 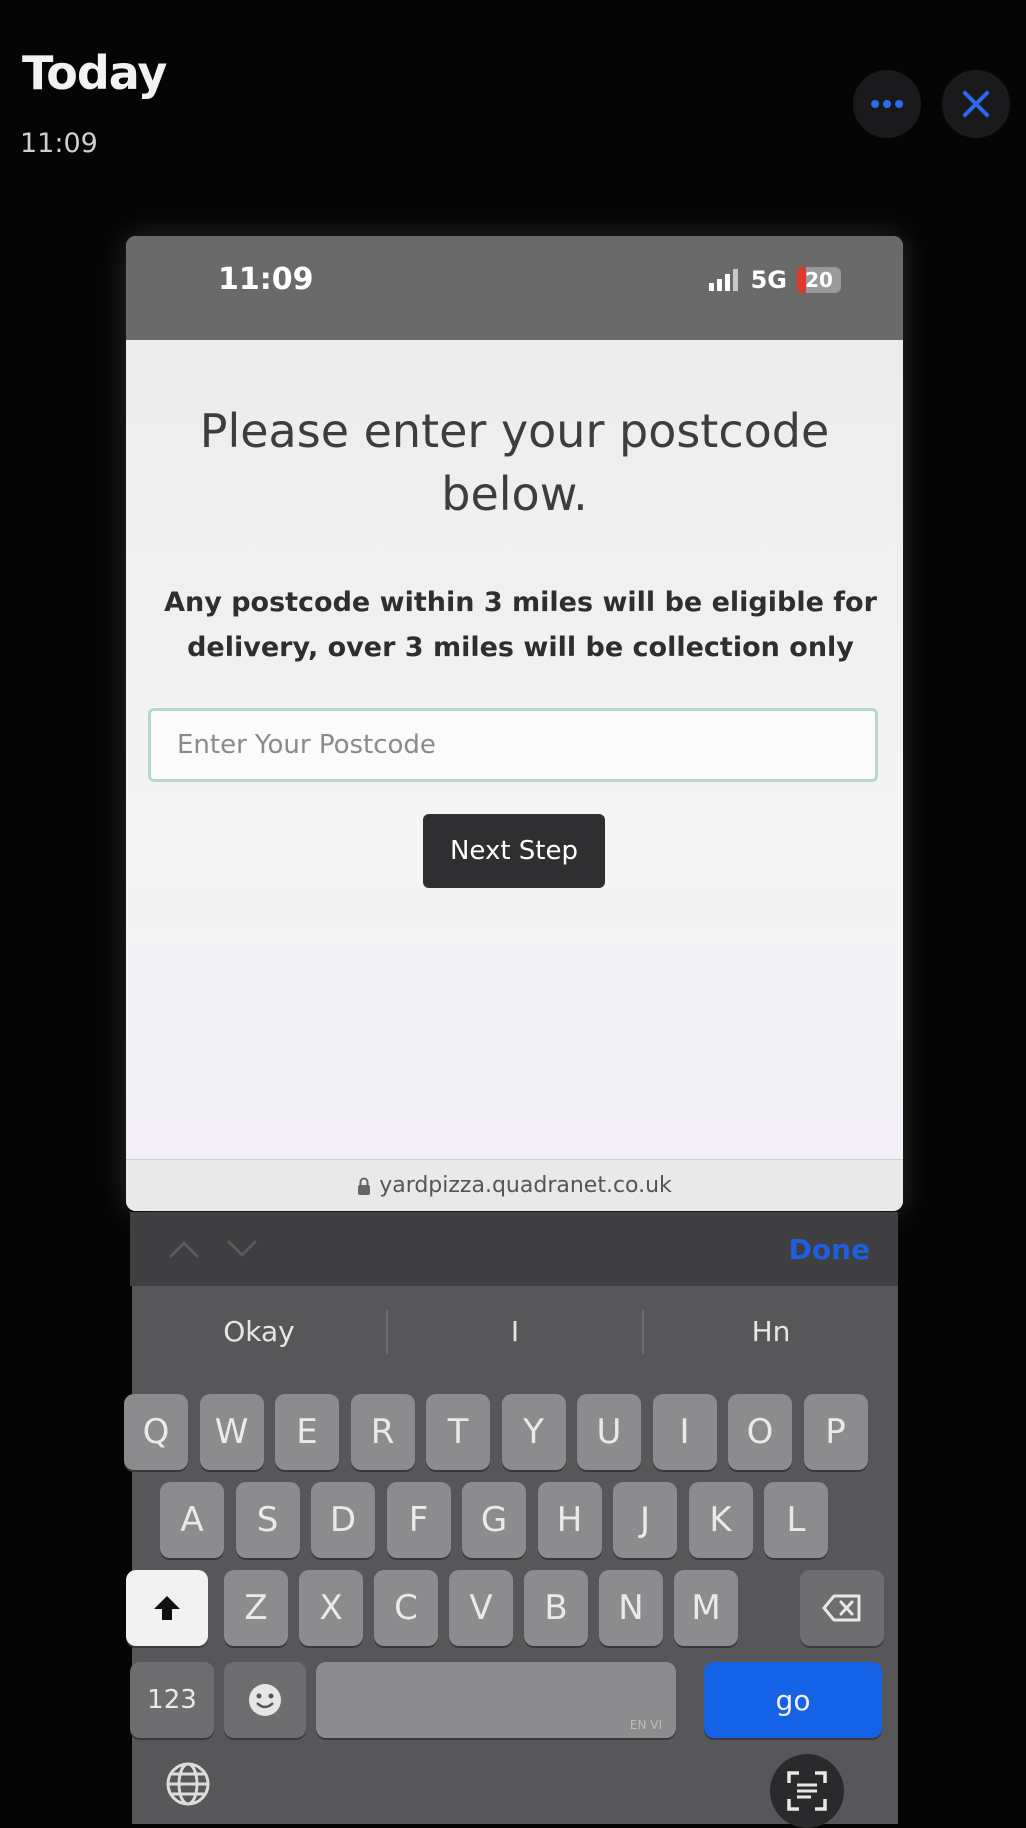 I want to click on backspace-icon, so click(x=841, y=1608).